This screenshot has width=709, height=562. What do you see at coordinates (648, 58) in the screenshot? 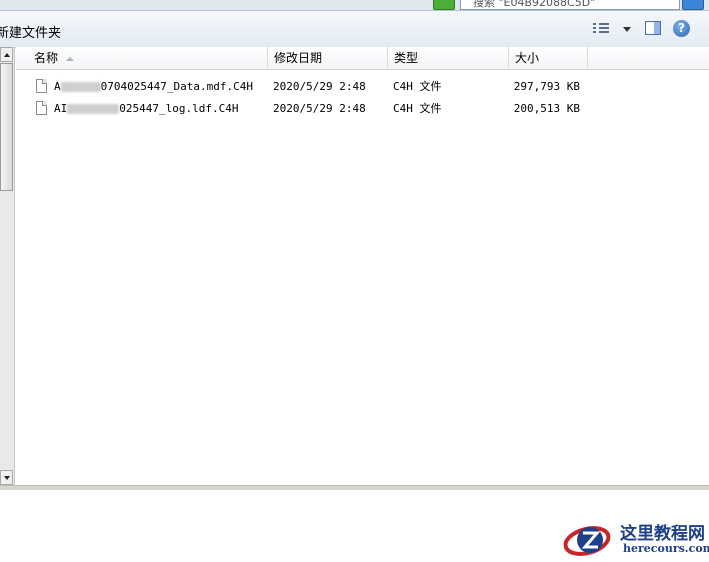
I see `column-empty` at bounding box center [648, 58].